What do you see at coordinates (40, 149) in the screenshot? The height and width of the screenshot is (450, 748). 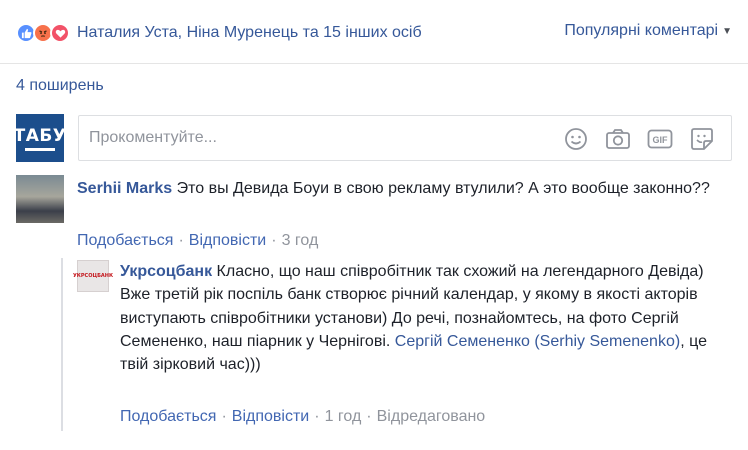 I see `avatar-logo-underline` at bounding box center [40, 149].